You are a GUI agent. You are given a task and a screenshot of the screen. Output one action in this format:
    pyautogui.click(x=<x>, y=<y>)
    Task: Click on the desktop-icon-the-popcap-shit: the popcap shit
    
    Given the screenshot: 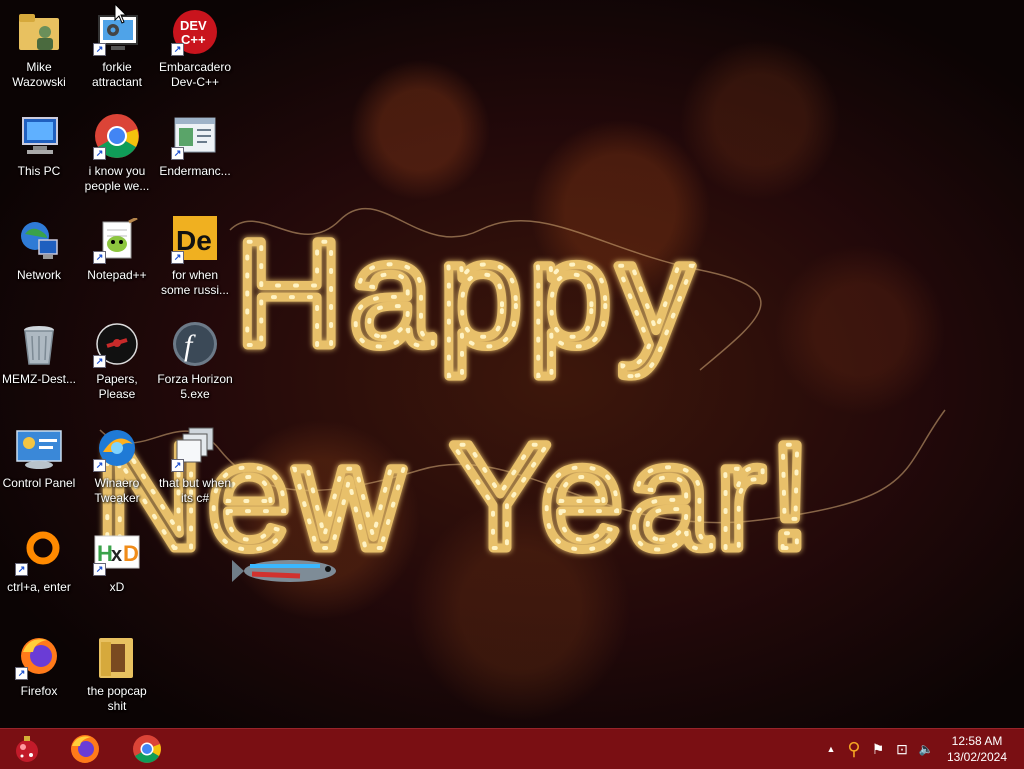 What is the action you would take?
    pyautogui.click(x=117, y=673)
    